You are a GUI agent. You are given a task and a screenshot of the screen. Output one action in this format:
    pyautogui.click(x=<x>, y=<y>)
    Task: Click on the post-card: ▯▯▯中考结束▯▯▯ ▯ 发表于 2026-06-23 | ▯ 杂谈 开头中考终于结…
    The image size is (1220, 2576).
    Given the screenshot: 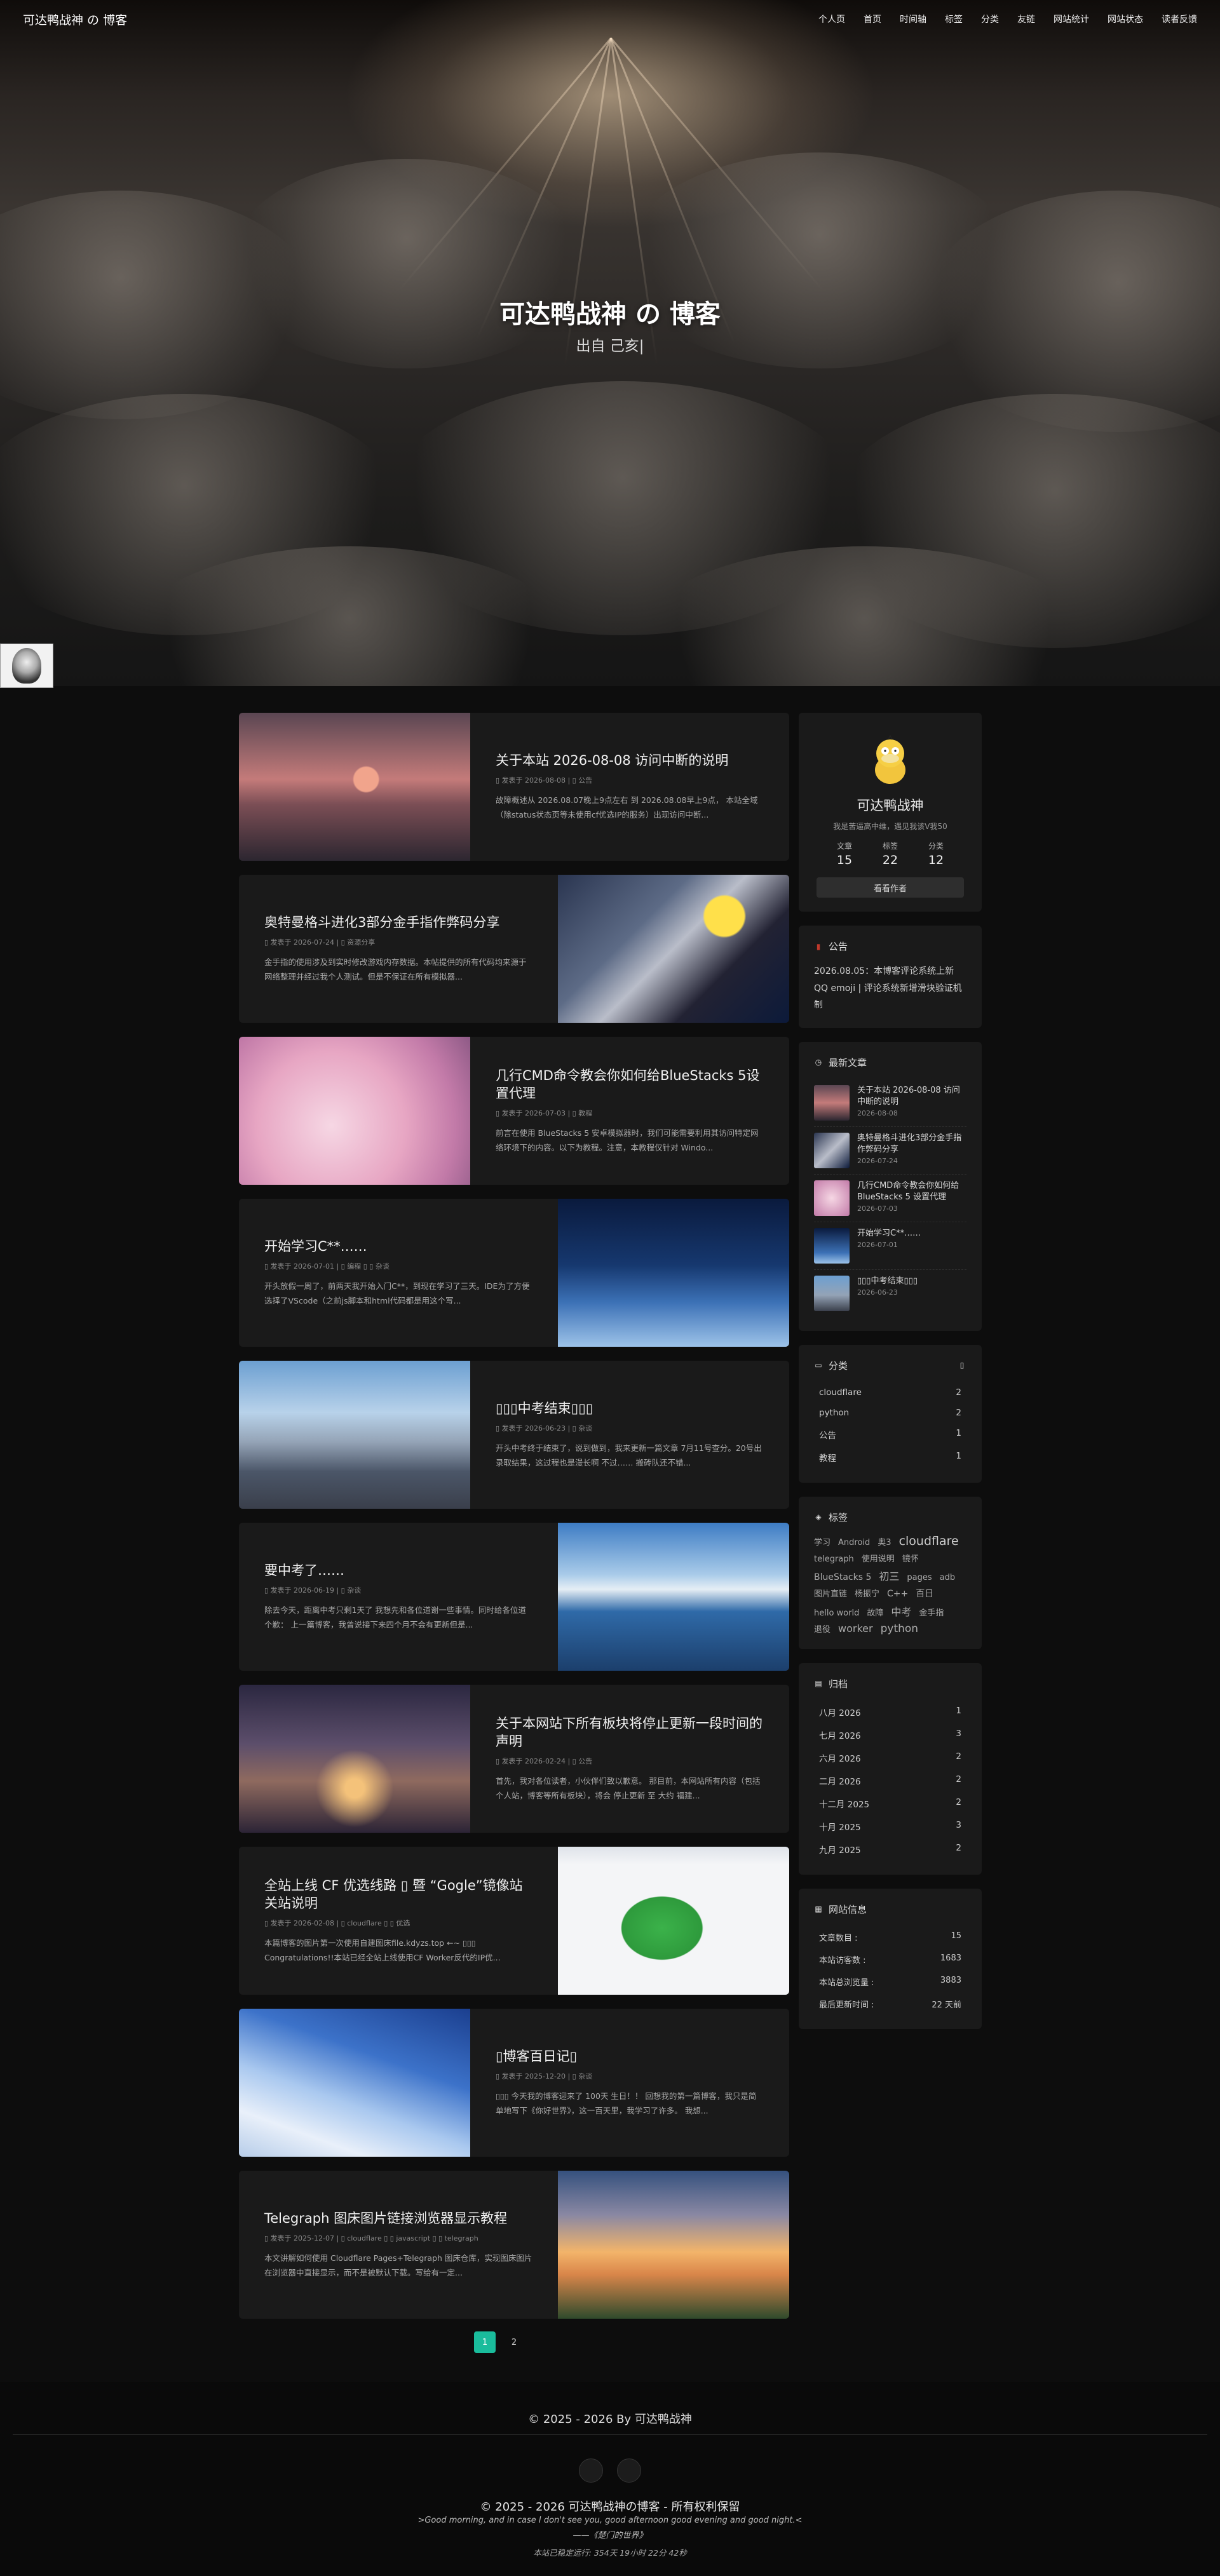 What is the action you would take?
    pyautogui.click(x=514, y=1435)
    